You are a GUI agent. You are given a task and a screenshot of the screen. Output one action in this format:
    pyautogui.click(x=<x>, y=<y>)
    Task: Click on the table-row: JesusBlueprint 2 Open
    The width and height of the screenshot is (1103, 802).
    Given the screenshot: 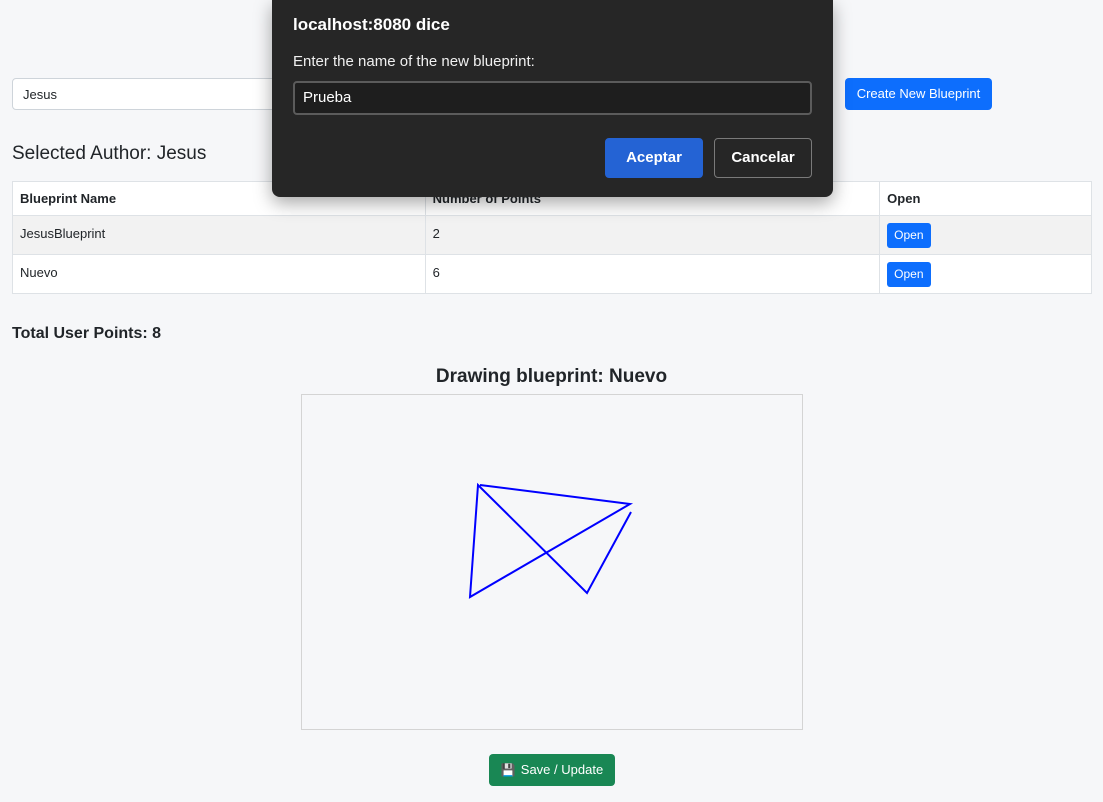 What is the action you would take?
    pyautogui.click(x=552, y=235)
    